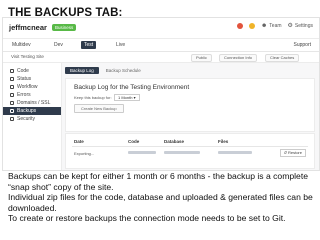 Image resolution: width=320 pixels, height=240 pixels. Describe the element at coordinates (290, 26) in the screenshot. I see `gear-icon: ⚙` at that location.